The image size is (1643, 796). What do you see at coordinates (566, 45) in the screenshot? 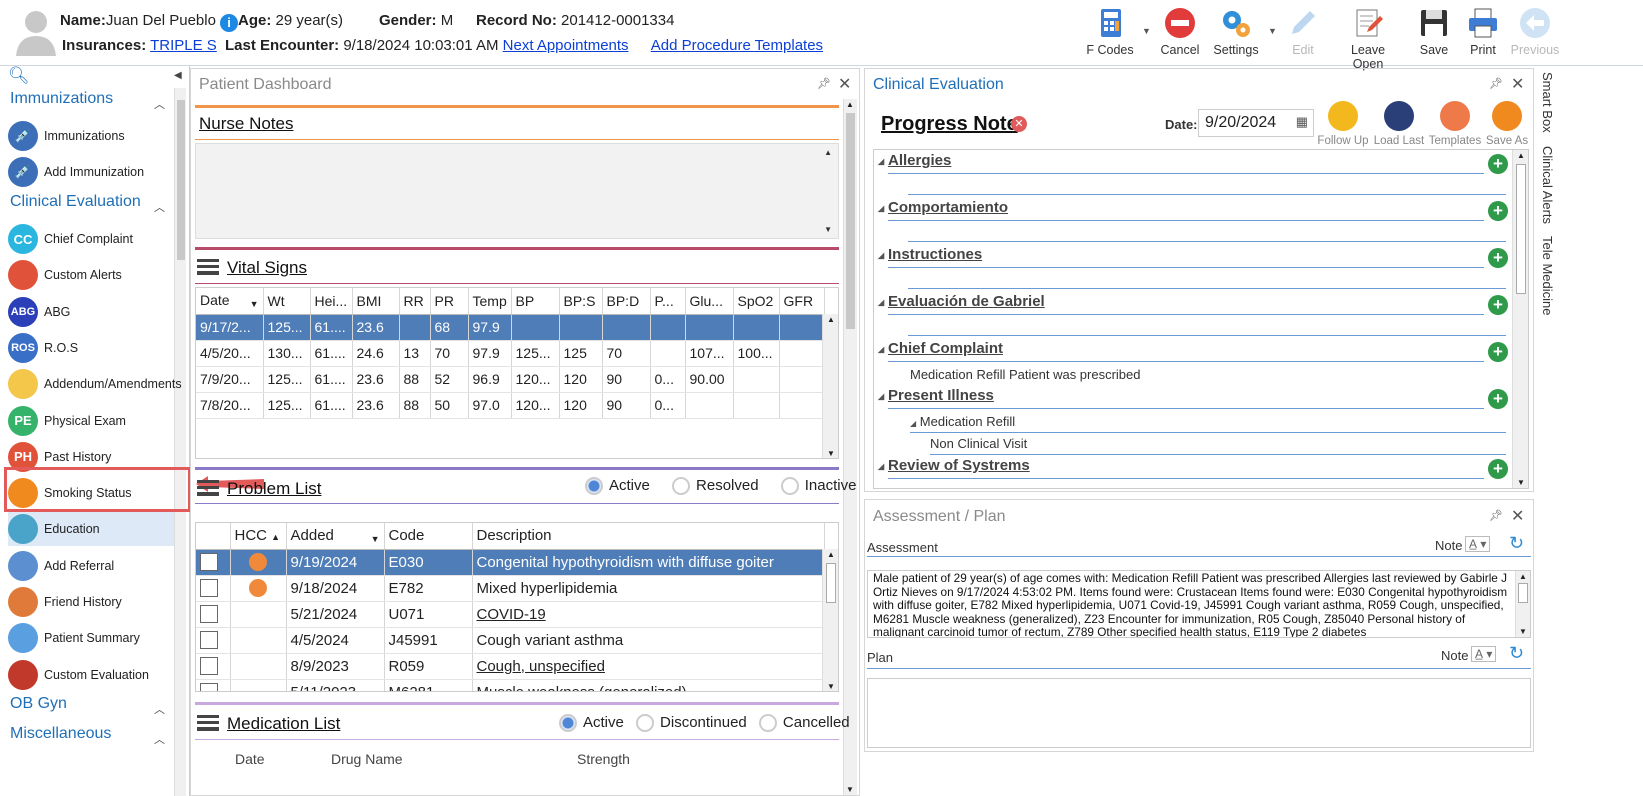
I see `next-appointments-link: Next Appointments` at bounding box center [566, 45].